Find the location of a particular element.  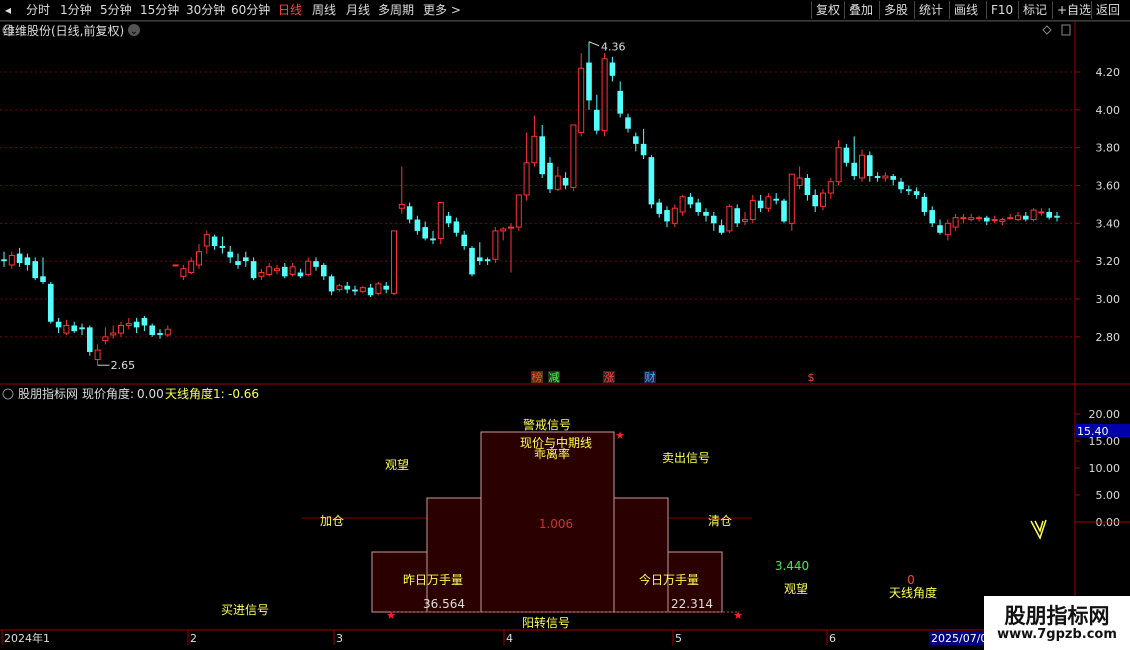

watermark-url: www.7gpzb.com is located at coordinates (1057, 634).